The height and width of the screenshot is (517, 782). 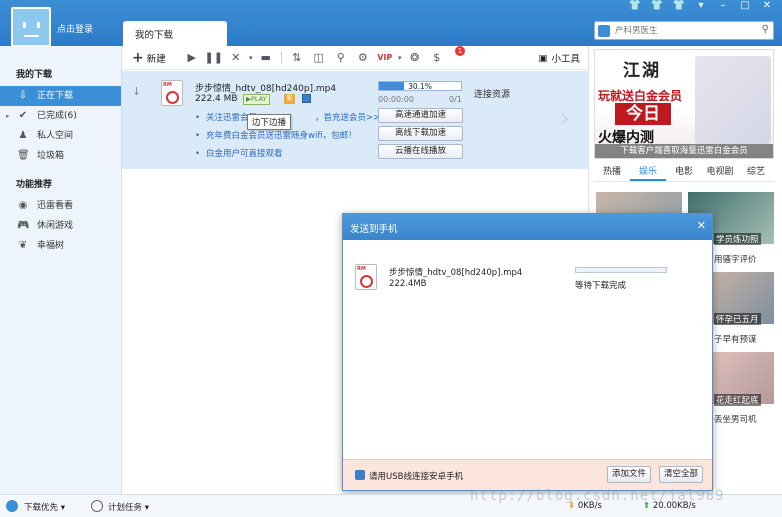 I want to click on offline-download-button: 离线下载加速, so click(x=420, y=133).